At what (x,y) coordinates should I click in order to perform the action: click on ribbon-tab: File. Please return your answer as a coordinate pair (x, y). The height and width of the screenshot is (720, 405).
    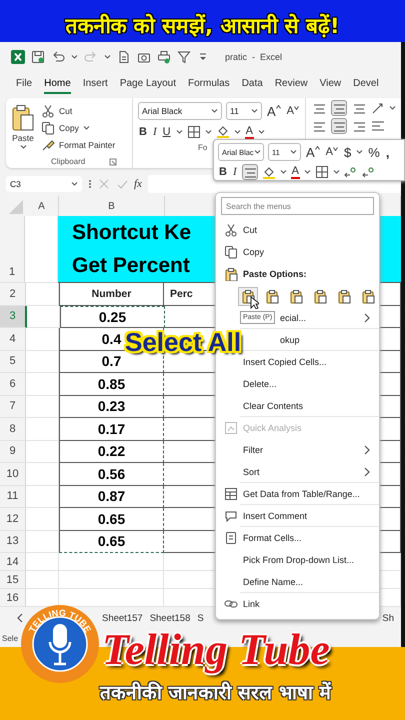
    Looking at the image, I should click on (24, 84).